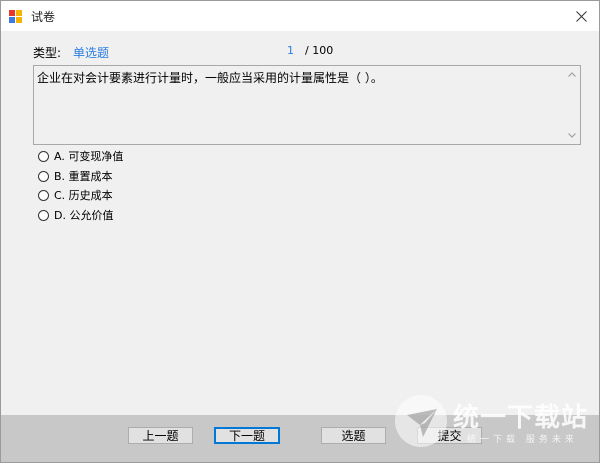 This screenshot has height=463, width=600. I want to click on option-c: C. 历史成本, so click(75, 195).